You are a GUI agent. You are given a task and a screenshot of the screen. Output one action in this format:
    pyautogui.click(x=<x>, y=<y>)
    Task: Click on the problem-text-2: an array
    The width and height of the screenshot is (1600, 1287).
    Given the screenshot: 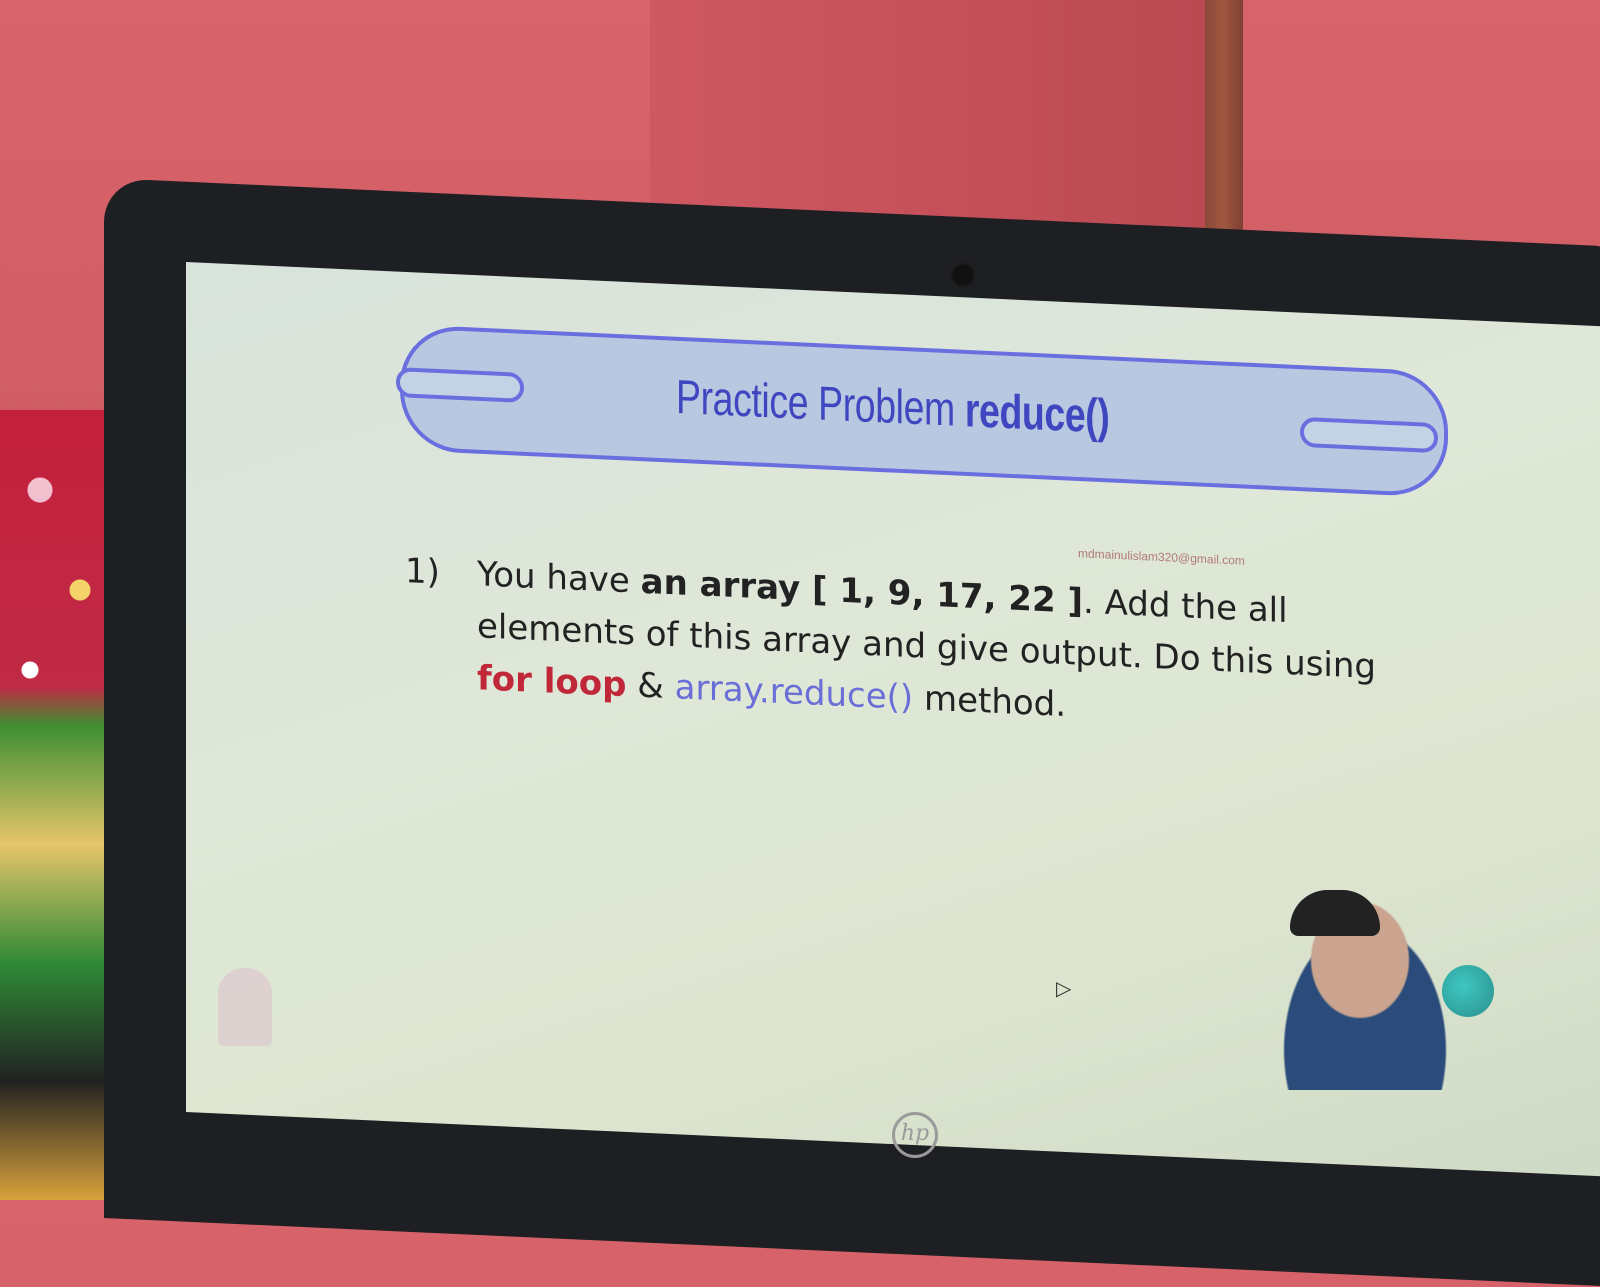 What is the action you would take?
    pyautogui.click(x=720, y=585)
    